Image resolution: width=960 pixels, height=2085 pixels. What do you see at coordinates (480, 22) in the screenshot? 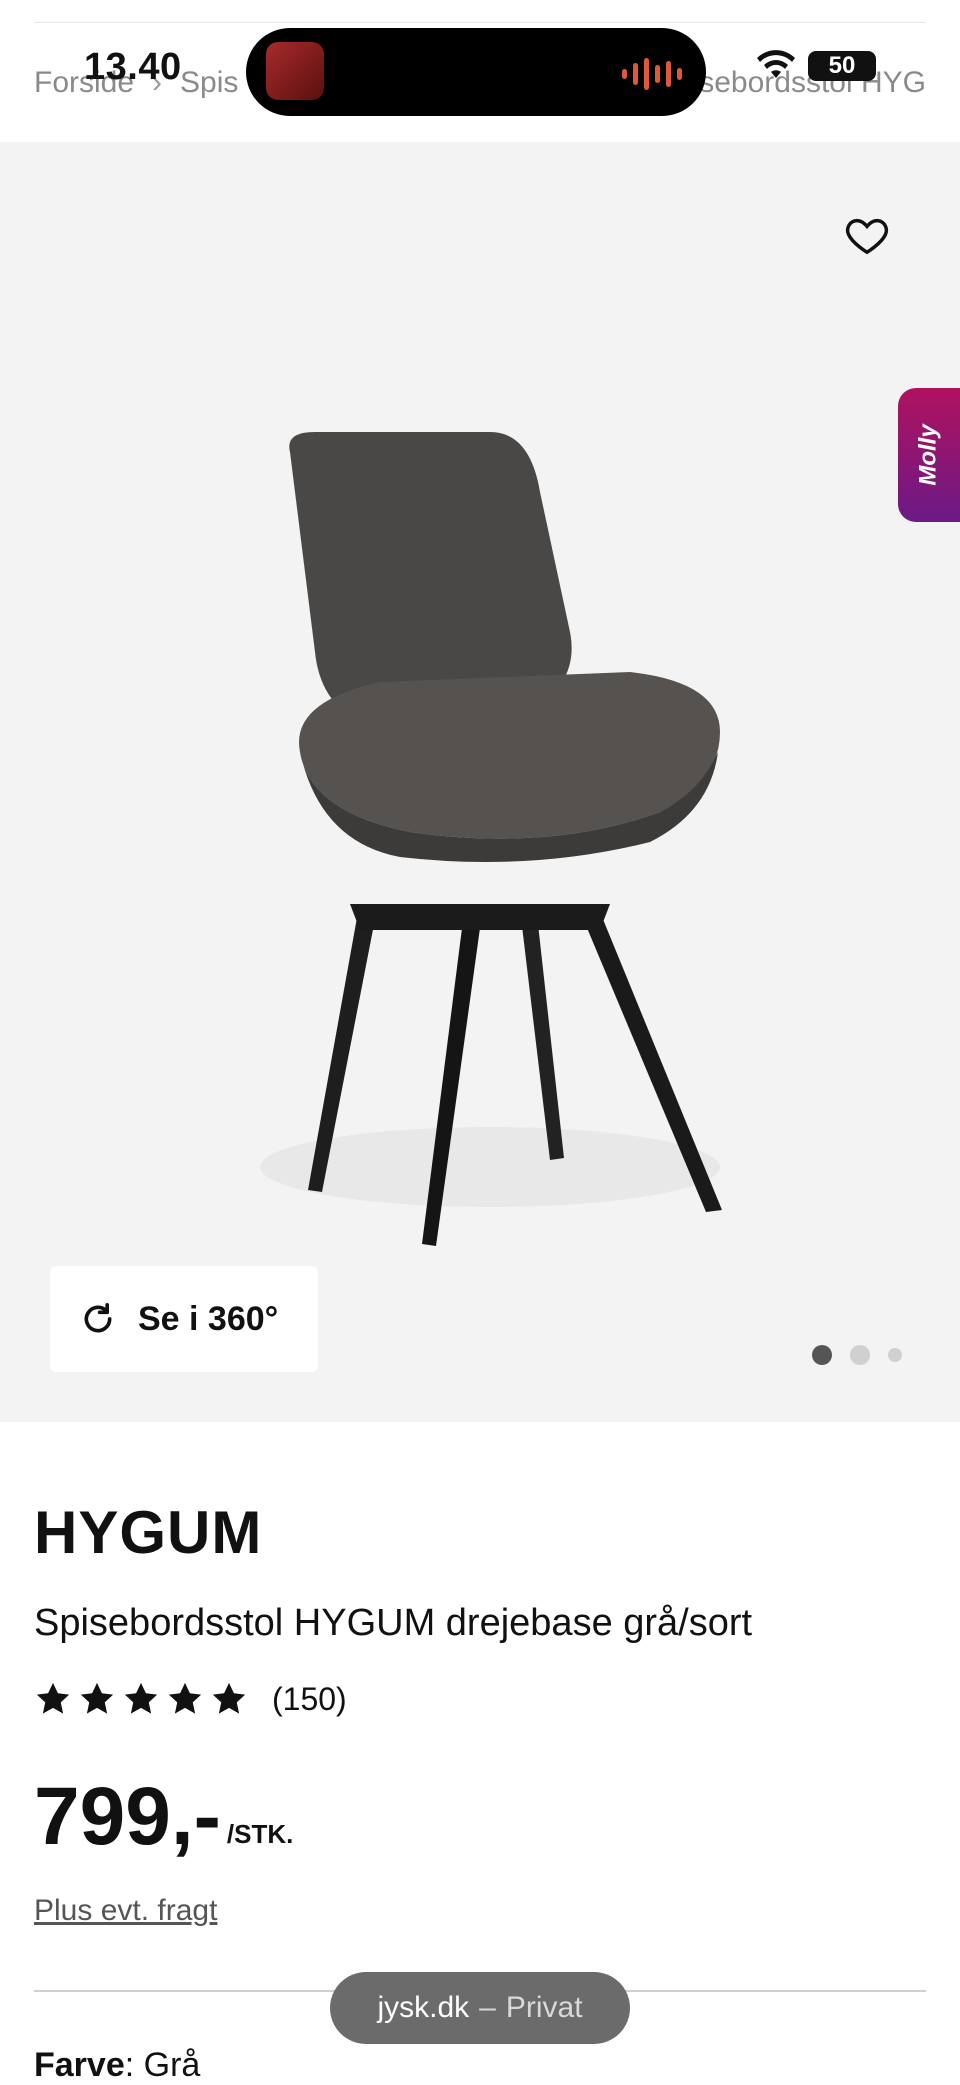
I see `top-divider` at bounding box center [480, 22].